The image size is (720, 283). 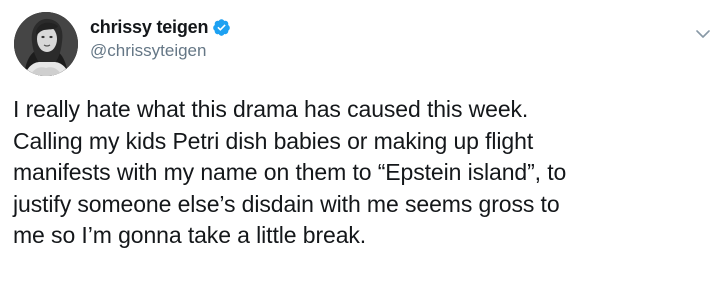 I want to click on author-handle: @chrissyteigen, so click(x=160, y=51).